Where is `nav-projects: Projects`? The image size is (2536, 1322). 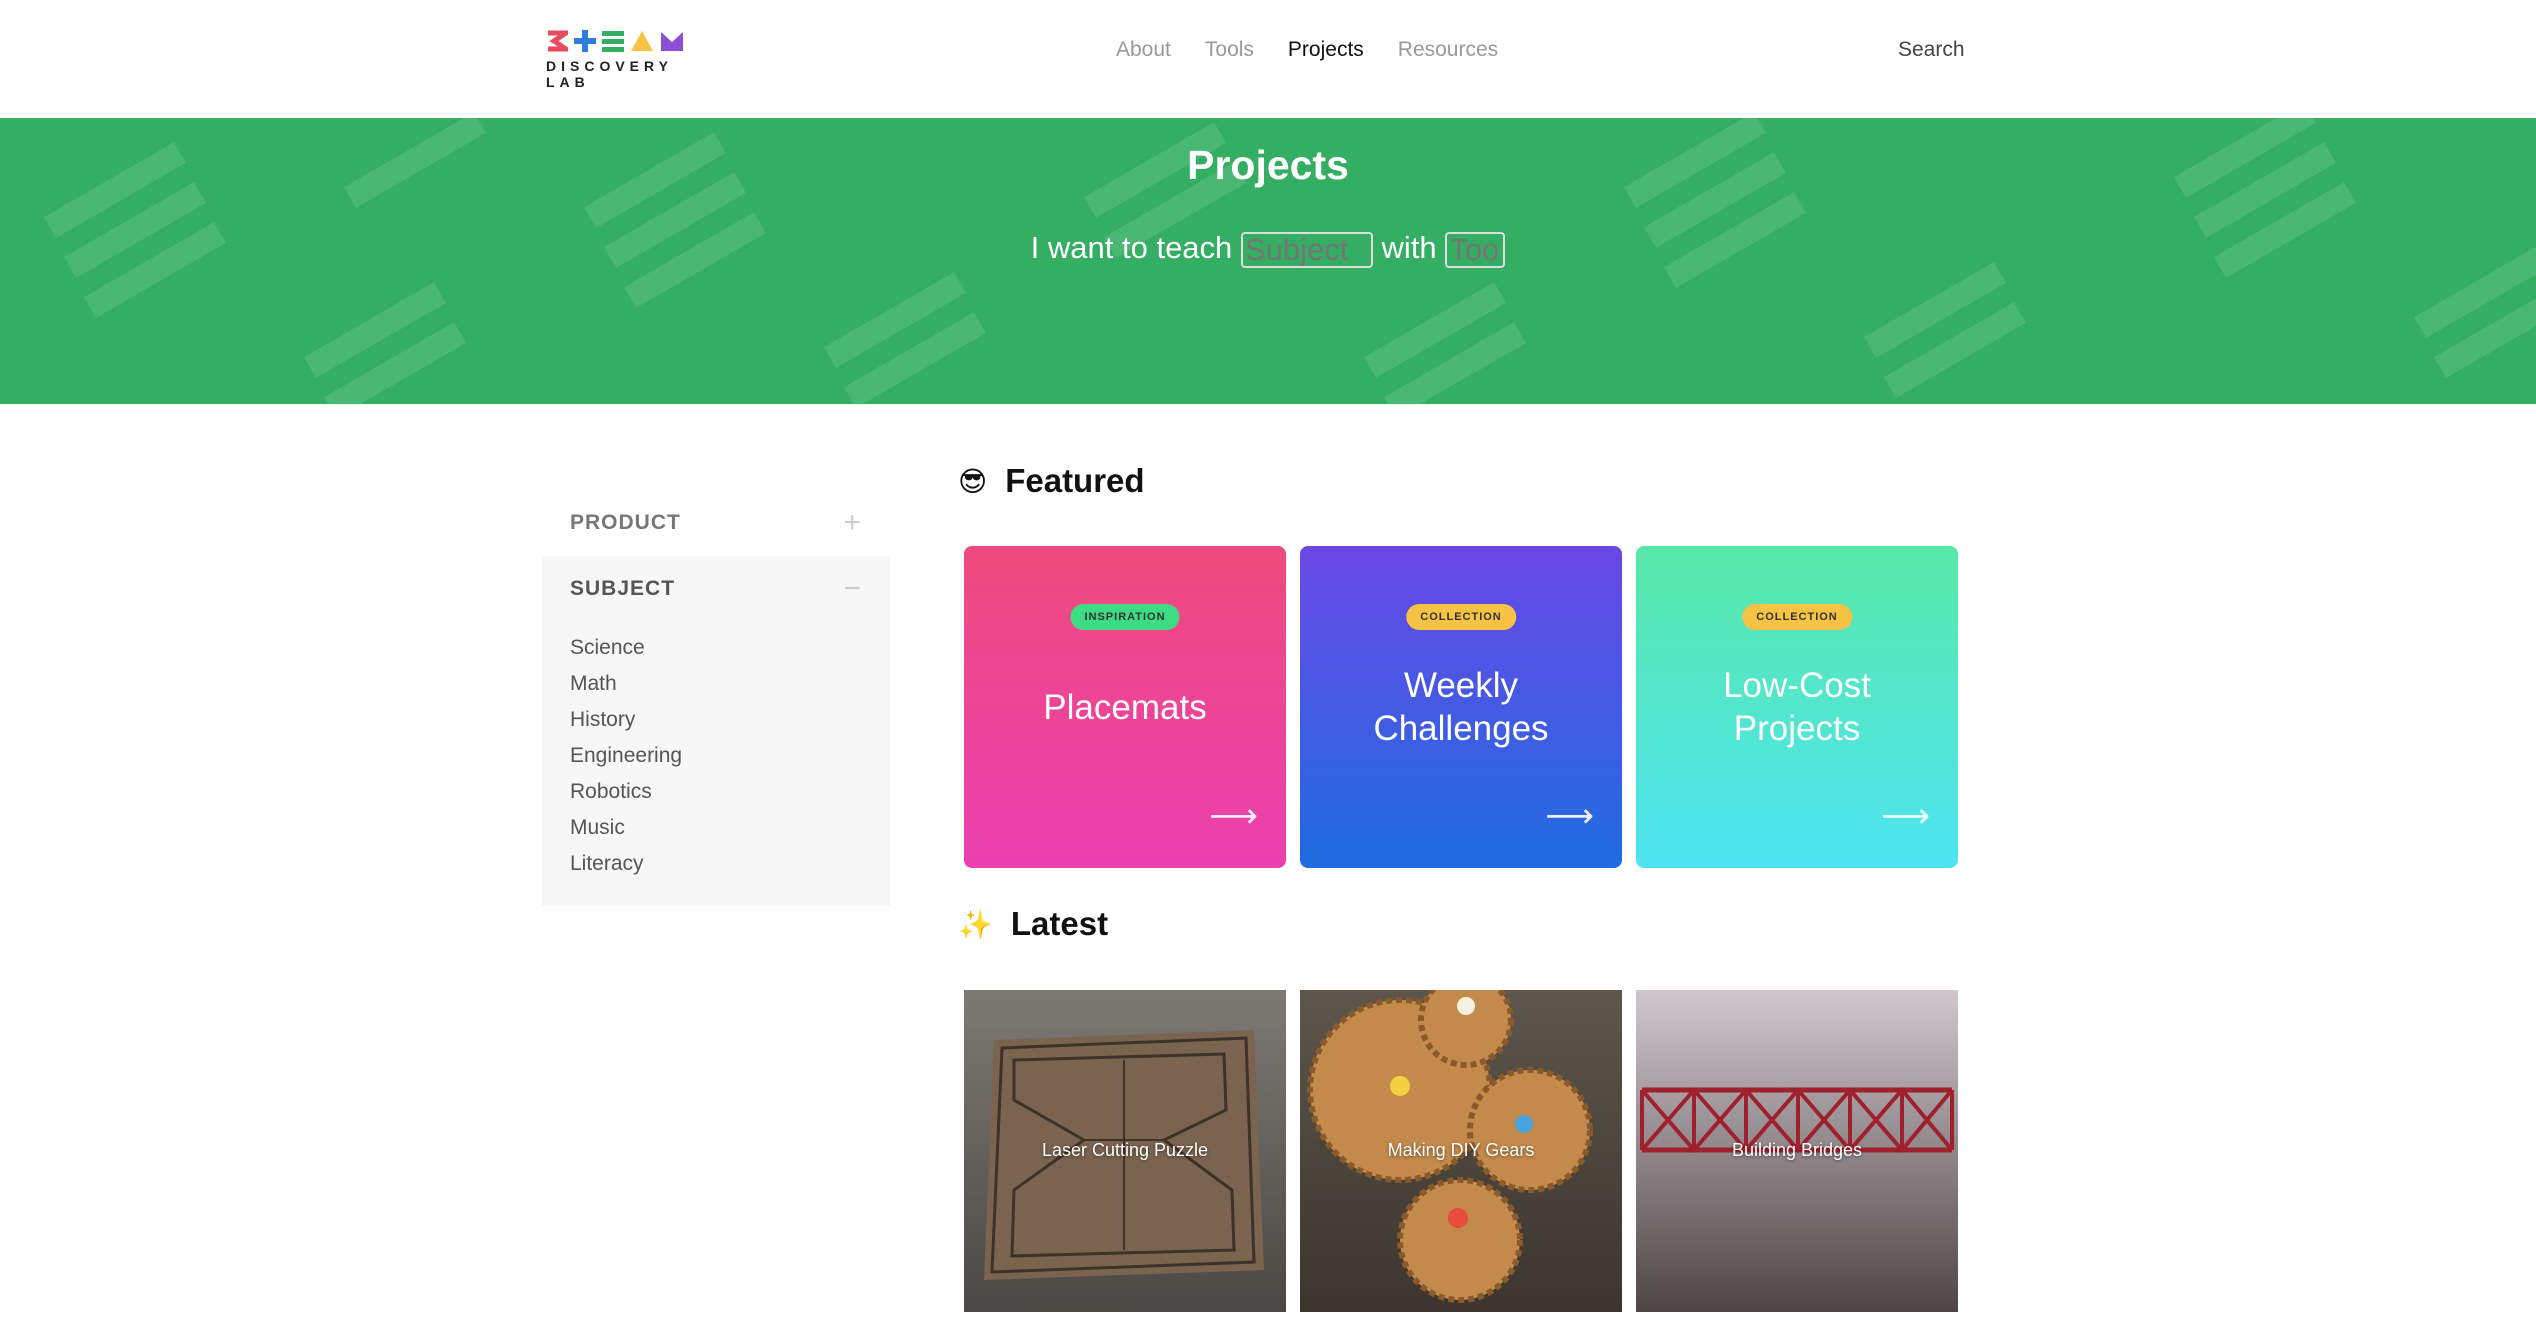
nav-projects: Projects is located at coordinates (1326, 50).